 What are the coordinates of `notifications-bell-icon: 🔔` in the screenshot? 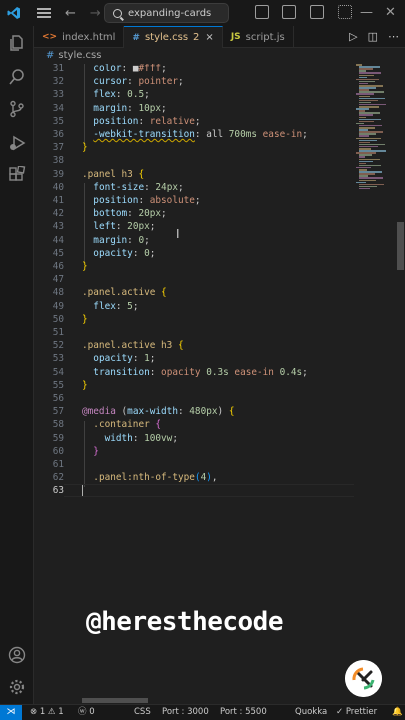 It's located at (397, 712).